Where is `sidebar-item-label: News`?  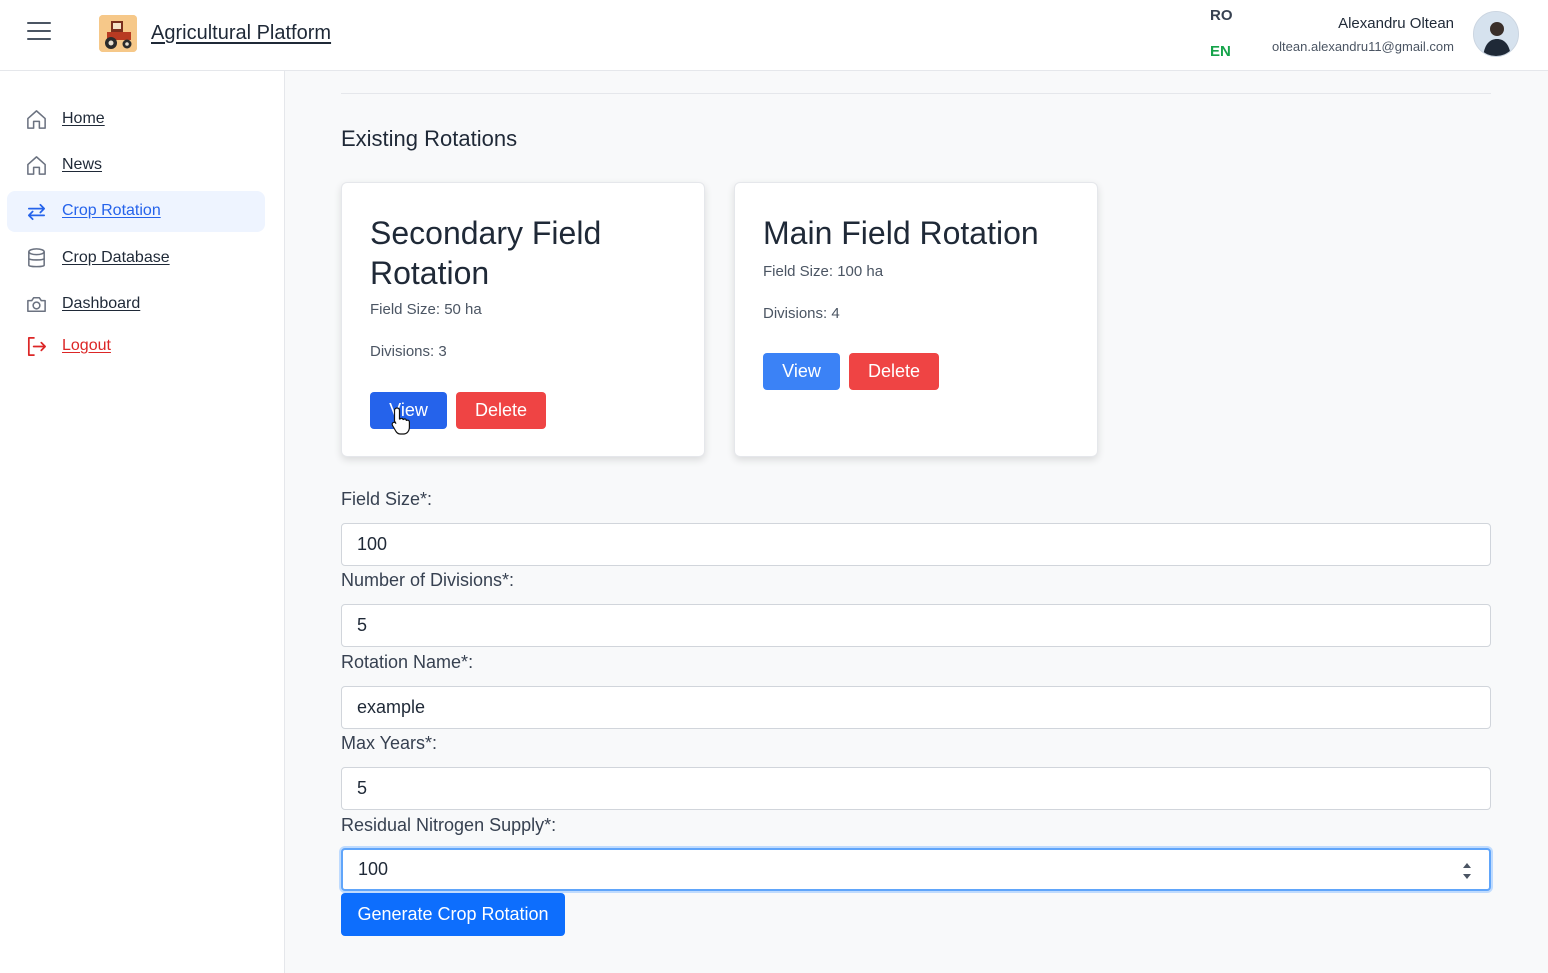
sidebar-item-label: News is located at coordinates (82, 164).